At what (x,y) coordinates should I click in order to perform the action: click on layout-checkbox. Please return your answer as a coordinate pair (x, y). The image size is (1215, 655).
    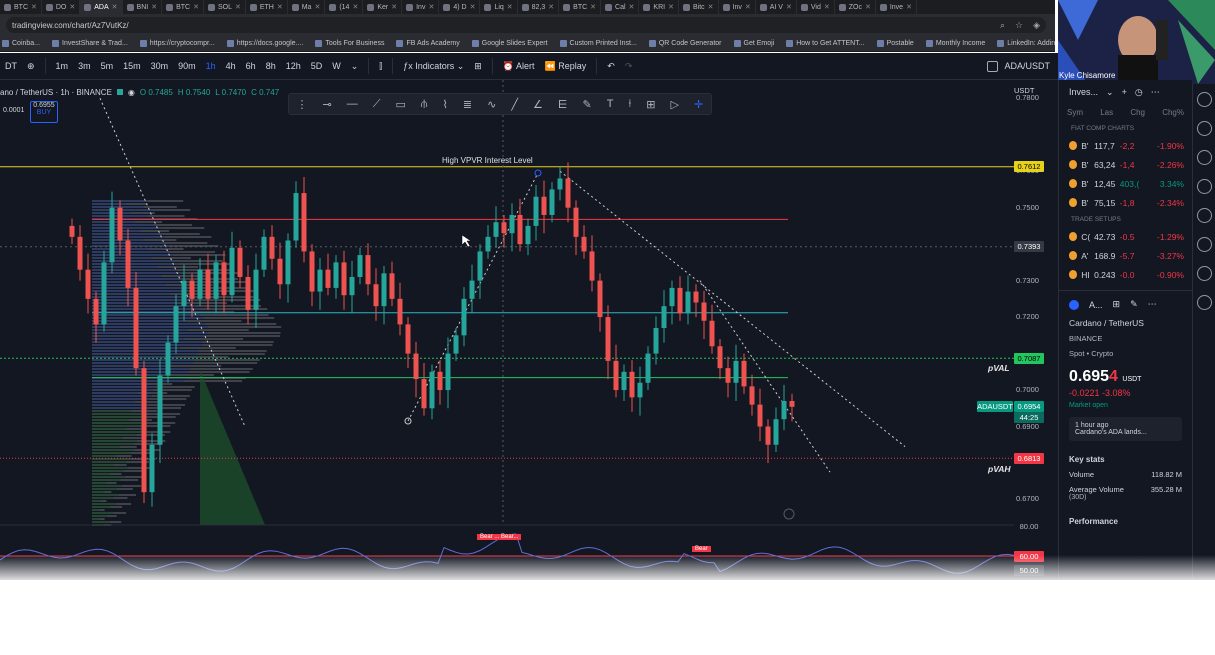
    Looking at the image, I should click on (993, 66).